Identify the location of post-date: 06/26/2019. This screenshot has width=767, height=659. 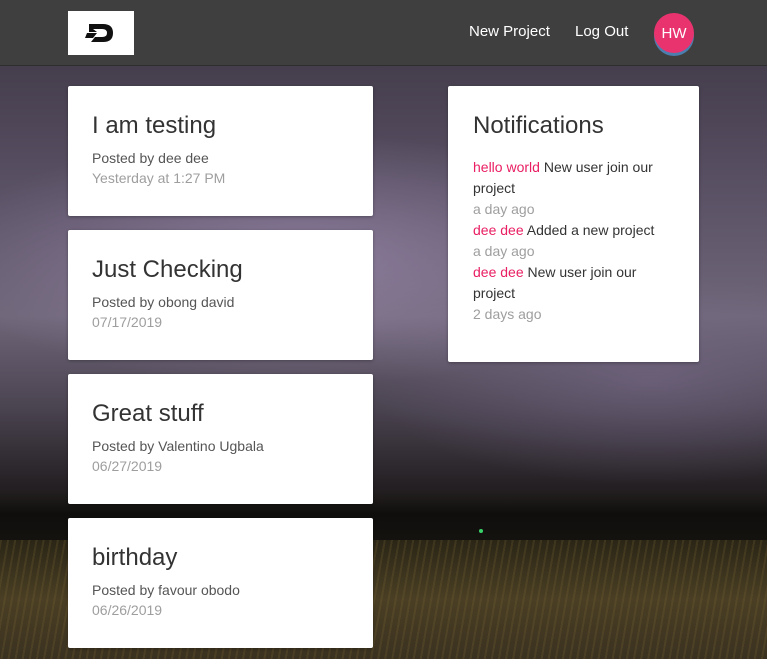
(127, 610).